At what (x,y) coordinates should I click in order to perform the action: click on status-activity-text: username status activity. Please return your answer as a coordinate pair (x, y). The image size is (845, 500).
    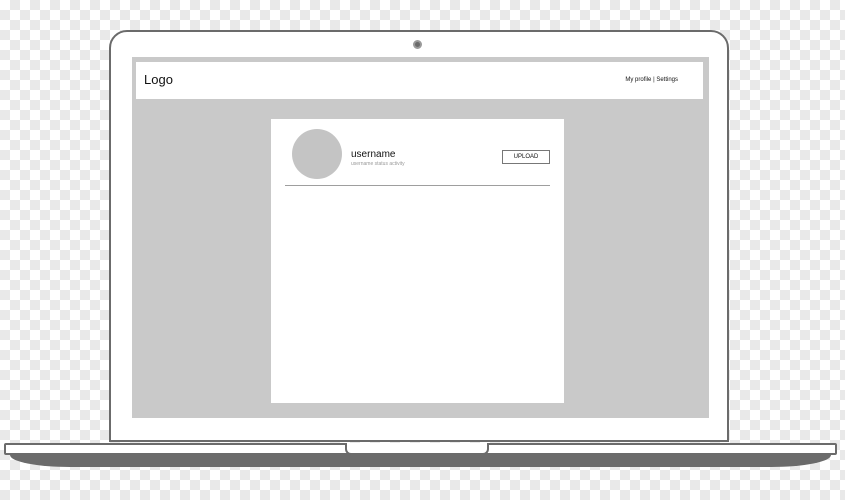
    Looking at the image, I should click on (378, 164).